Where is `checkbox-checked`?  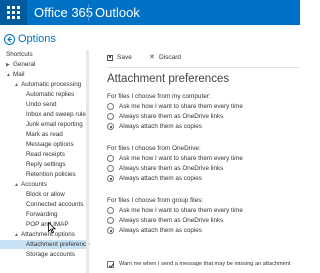 checkbox-checked is located at coordinates (111, 264).